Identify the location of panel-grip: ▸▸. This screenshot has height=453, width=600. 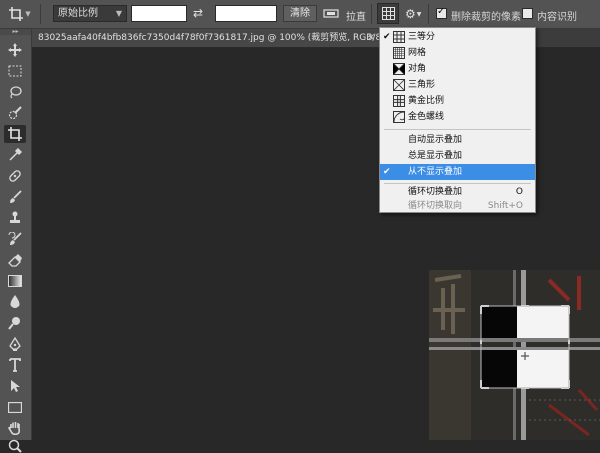
(15, 32).